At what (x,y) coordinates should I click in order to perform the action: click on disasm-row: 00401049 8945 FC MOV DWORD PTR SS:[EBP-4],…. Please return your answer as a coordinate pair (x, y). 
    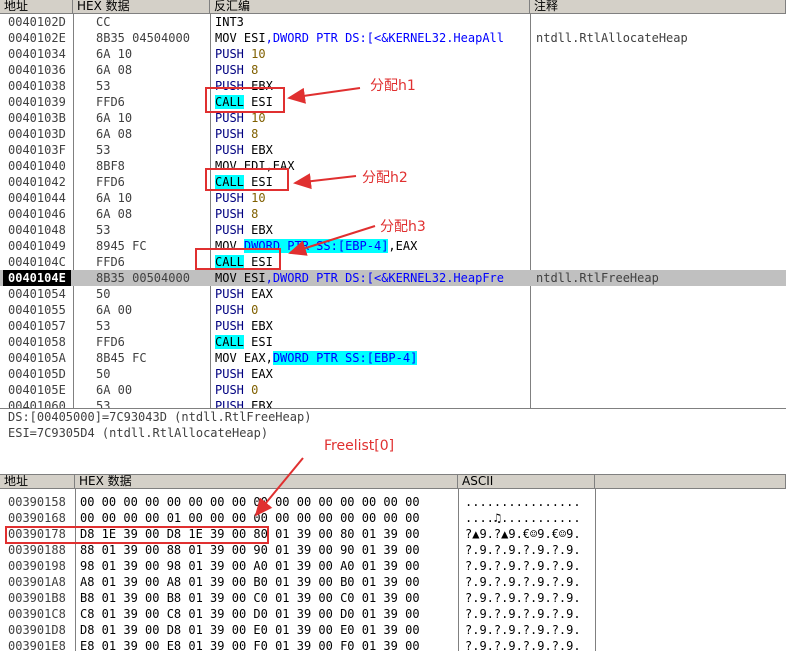
    Looking at the image, I should click on (393, 246).